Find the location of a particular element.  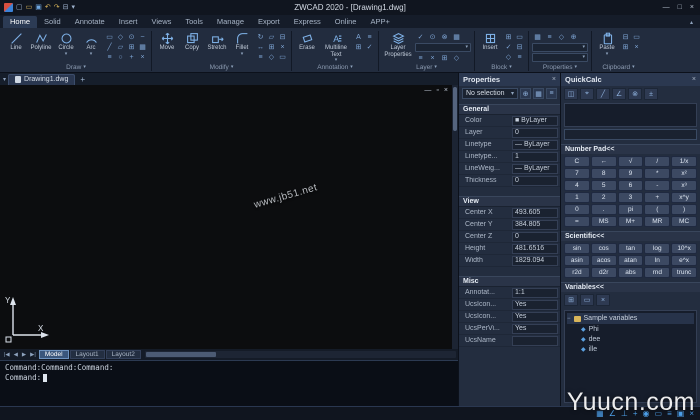

mini-tool-icon: ↻ is located at coordinates (260, 37).